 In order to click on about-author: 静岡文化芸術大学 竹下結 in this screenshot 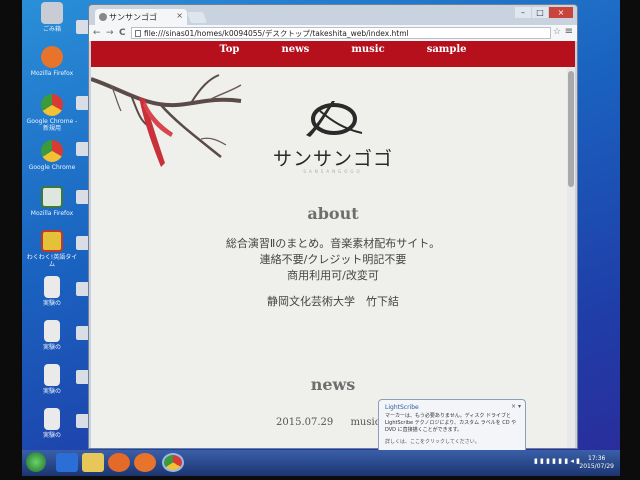, I will do `click(333, 301)`.